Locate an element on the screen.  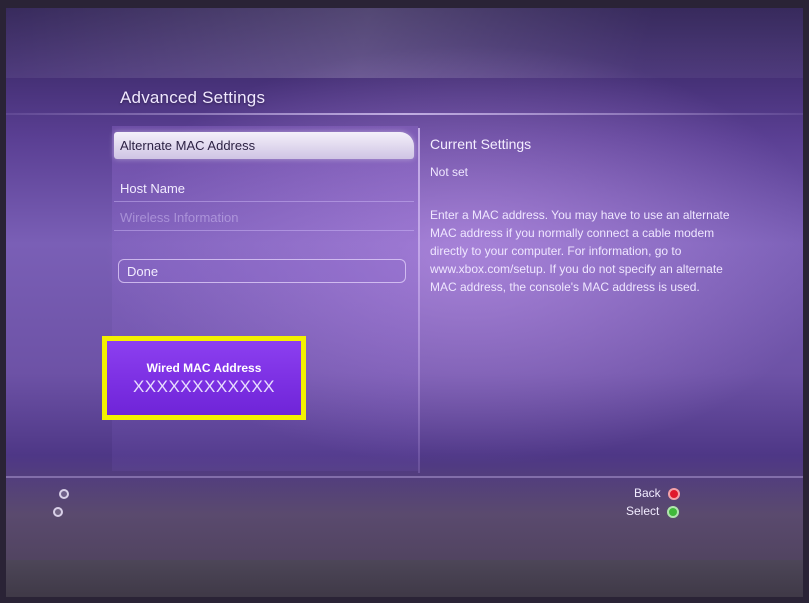
select-hint: Select is located at coordinates (652, 511).